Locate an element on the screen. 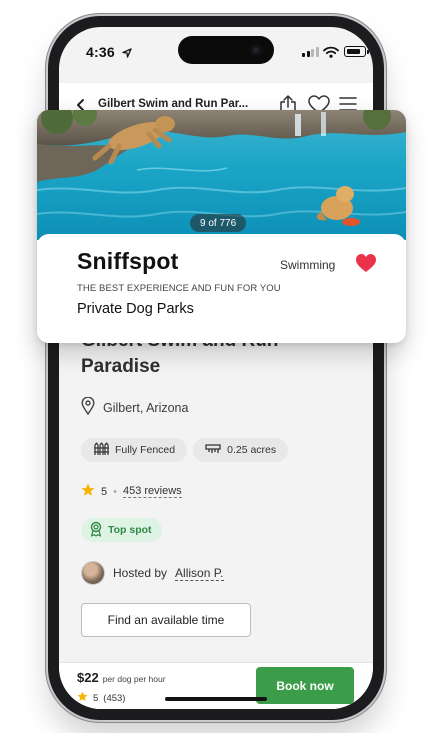 This screenshot has width=443, height=733. amenity-chip-acreage: 0.25 acres is located at coordinates (241, 450).